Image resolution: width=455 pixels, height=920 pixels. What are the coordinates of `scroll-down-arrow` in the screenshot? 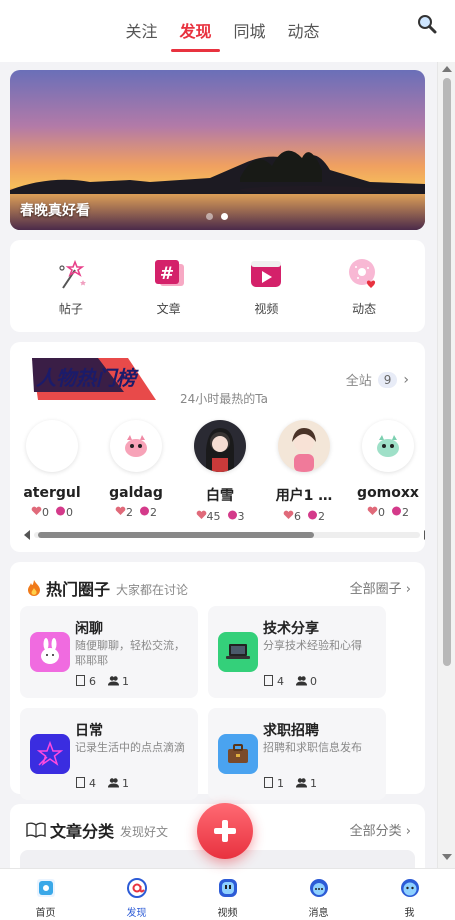 It's located at (447, 857).